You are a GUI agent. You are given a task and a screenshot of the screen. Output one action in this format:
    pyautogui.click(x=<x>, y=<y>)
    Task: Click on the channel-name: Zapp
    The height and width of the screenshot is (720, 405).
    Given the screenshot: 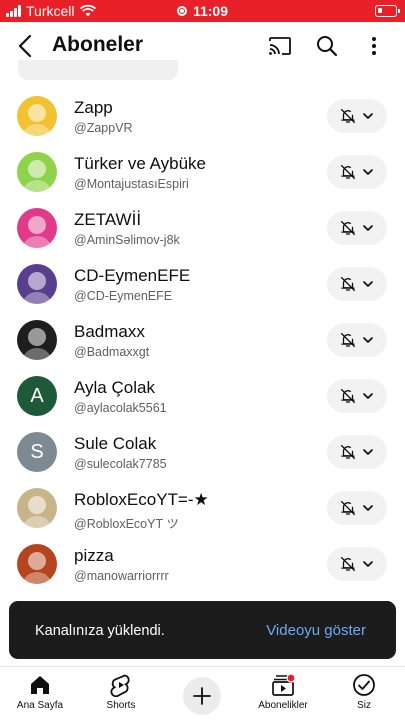 What is the action you would take?
    pyautogui.click(x=93, y=107)
    